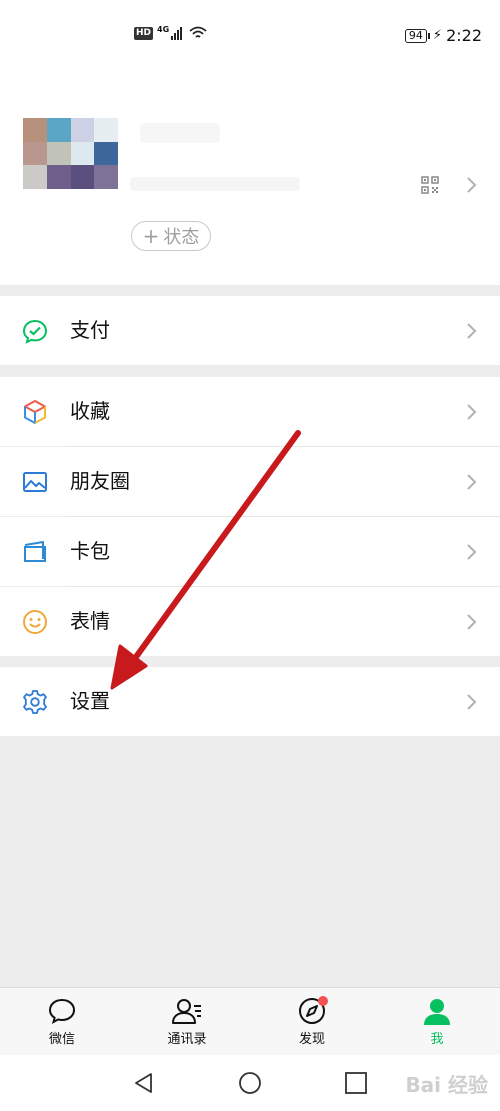 This screenshot has width=500, height=1111. I want to click on blurred-wechat-id, so click(215, 184).